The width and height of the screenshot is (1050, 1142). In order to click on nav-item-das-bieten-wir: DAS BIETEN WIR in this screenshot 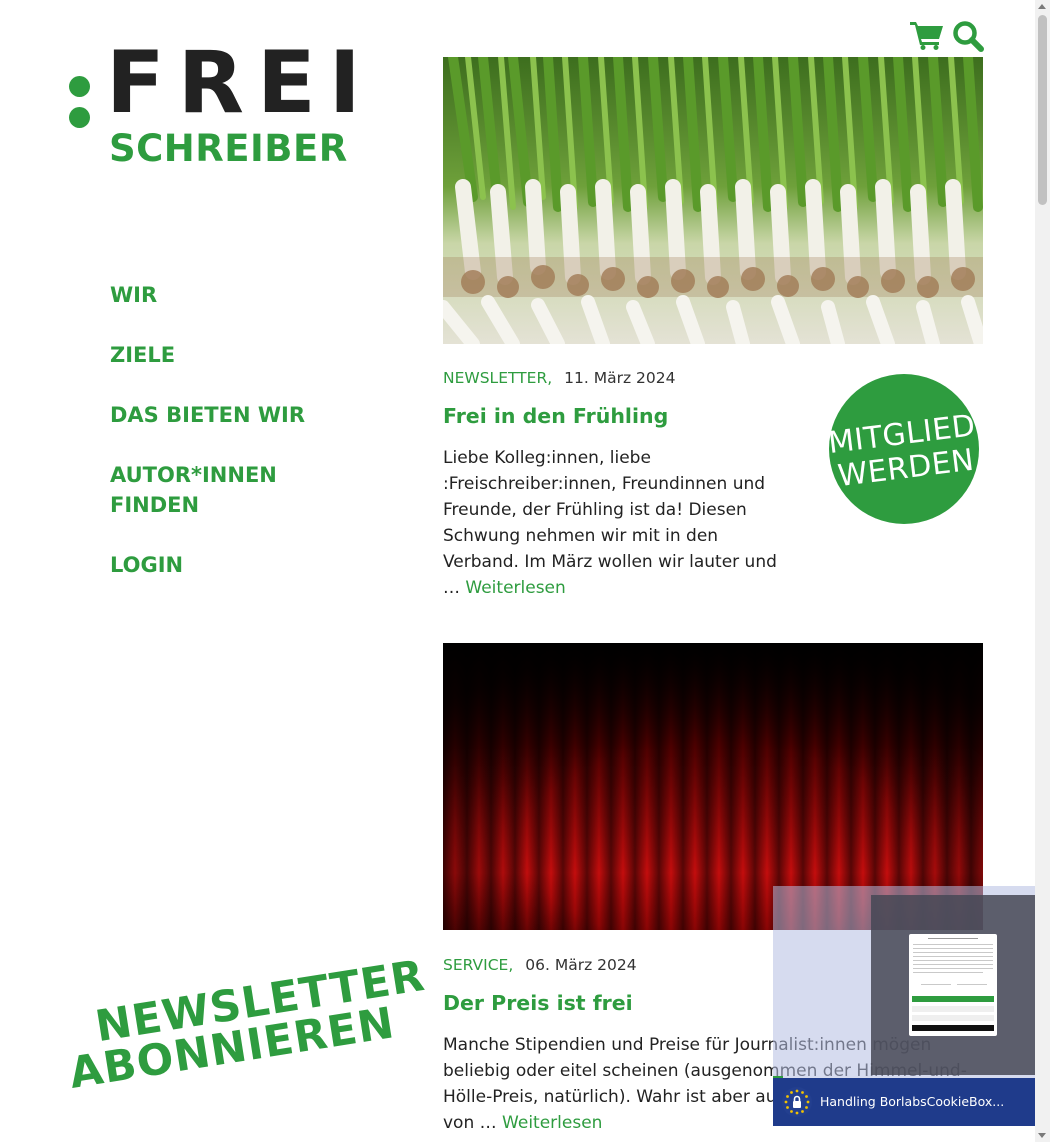, I will do `click(240, 415)`.